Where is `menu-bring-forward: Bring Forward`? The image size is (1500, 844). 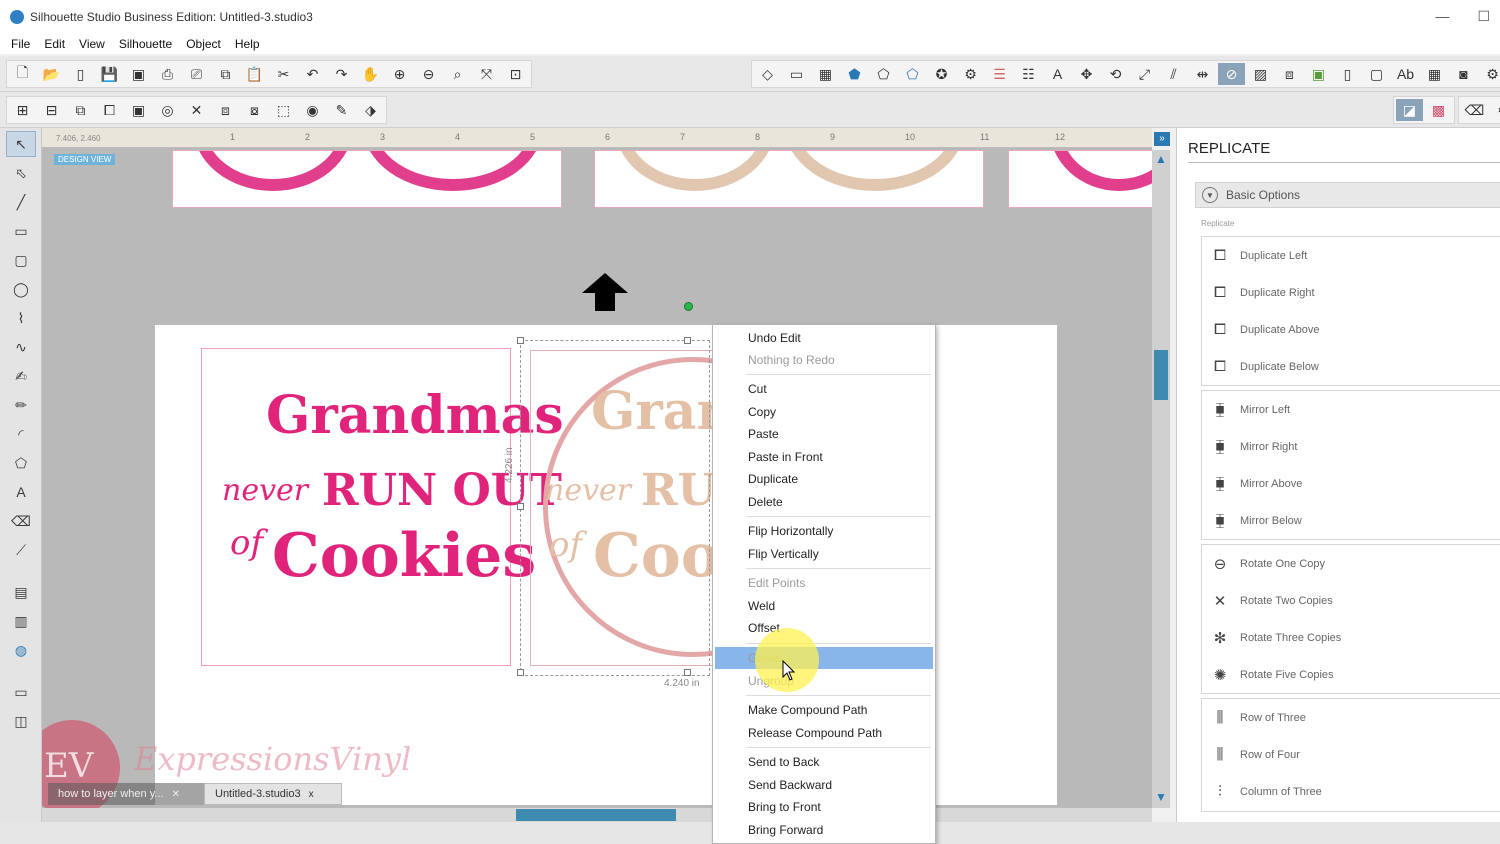
menu-bring-forward: Bring Forward is located at coordinates (824, 830).